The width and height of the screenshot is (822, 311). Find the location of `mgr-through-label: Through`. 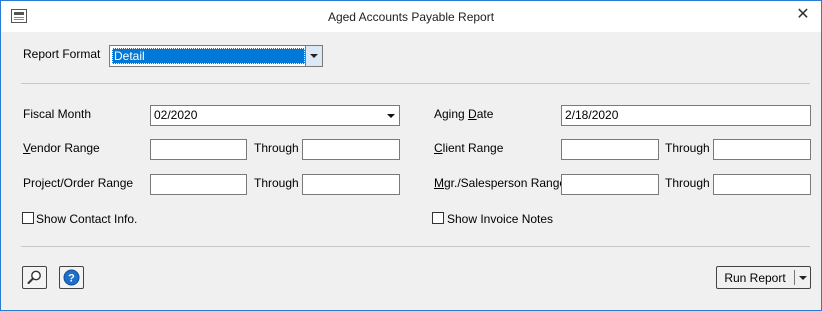

mgr-through-label: Through is located at coordinates (687, 183).